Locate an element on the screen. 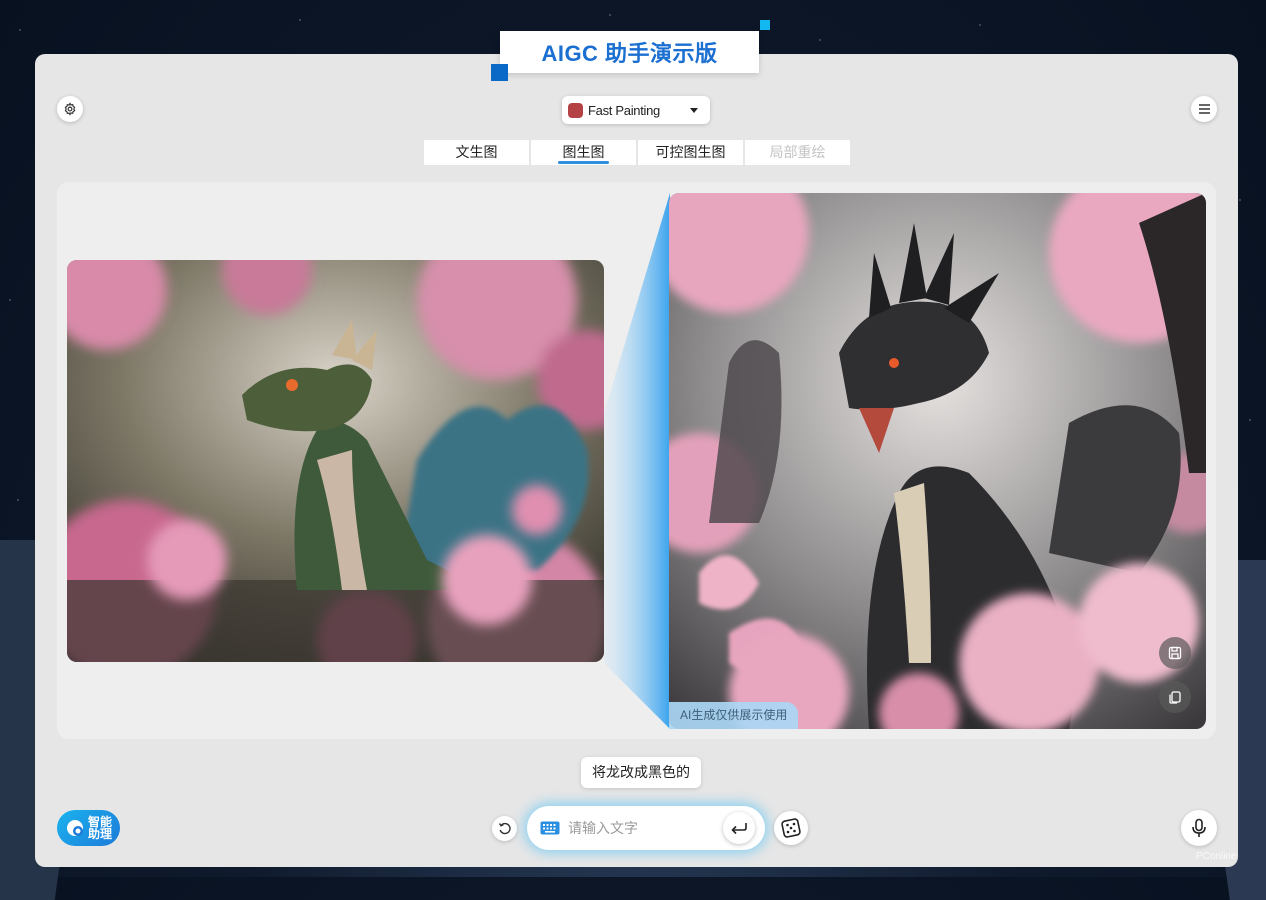 This screenshot has height=900, width=1266. tab-controlnet: 可控图生图 is located at coordinates (690, 152).